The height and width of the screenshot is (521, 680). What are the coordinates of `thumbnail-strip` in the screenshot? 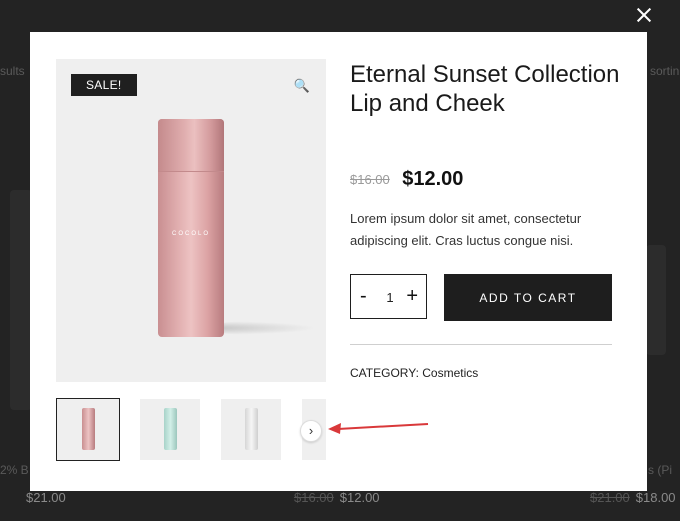 It's located at (191, 431).